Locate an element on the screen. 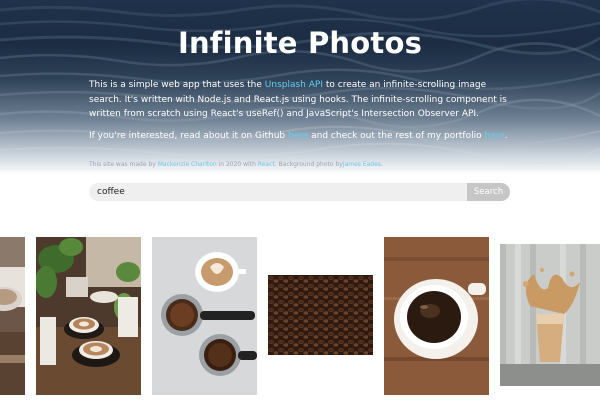 The height and width of the screenshot is (400, 600). react-link: React is located at coordinates (266, 164).